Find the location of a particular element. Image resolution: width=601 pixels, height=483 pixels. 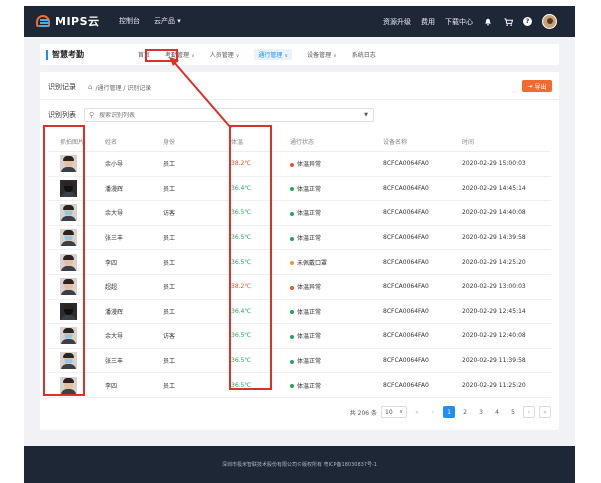

col-photo: 抓拍图片 is located at coordinates (72, 142).